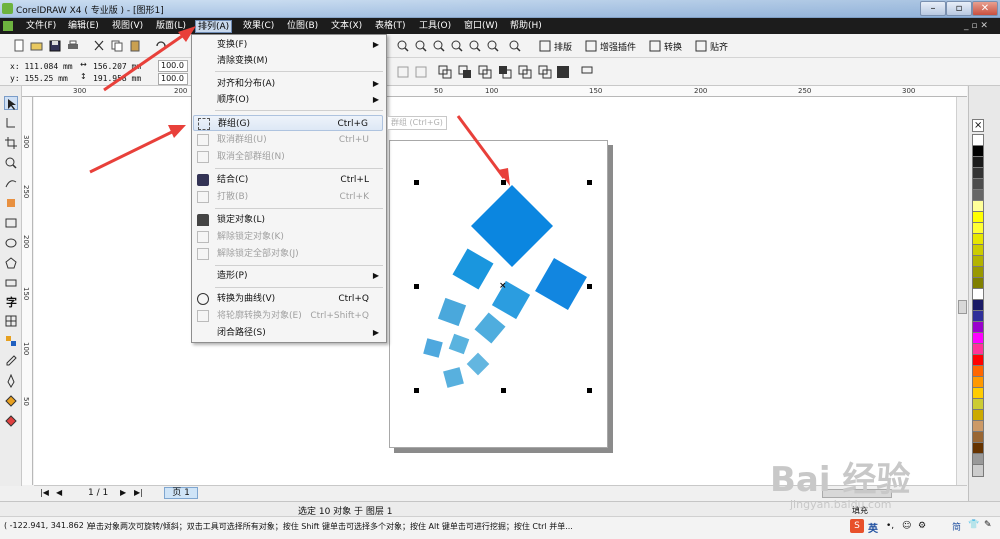 The image size is (1000, 539). I want to click on simplify-icon, so click(505, 72).